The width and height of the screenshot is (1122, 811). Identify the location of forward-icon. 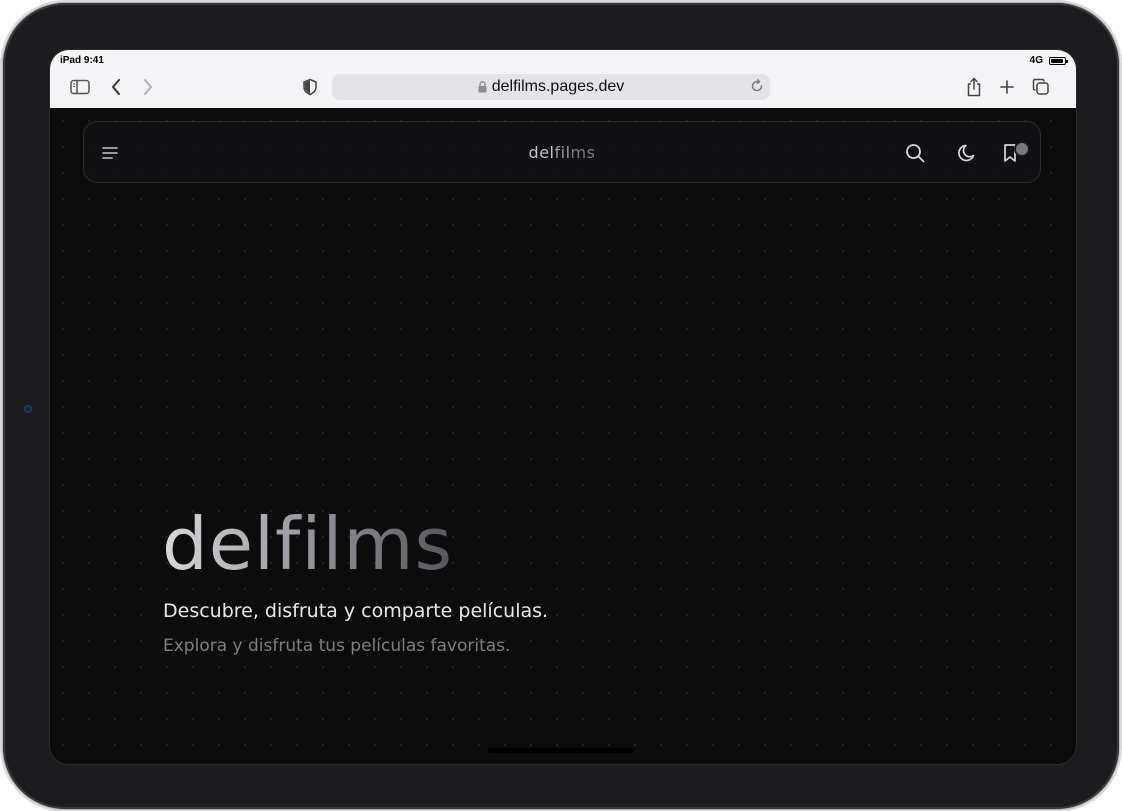
(148, 87).